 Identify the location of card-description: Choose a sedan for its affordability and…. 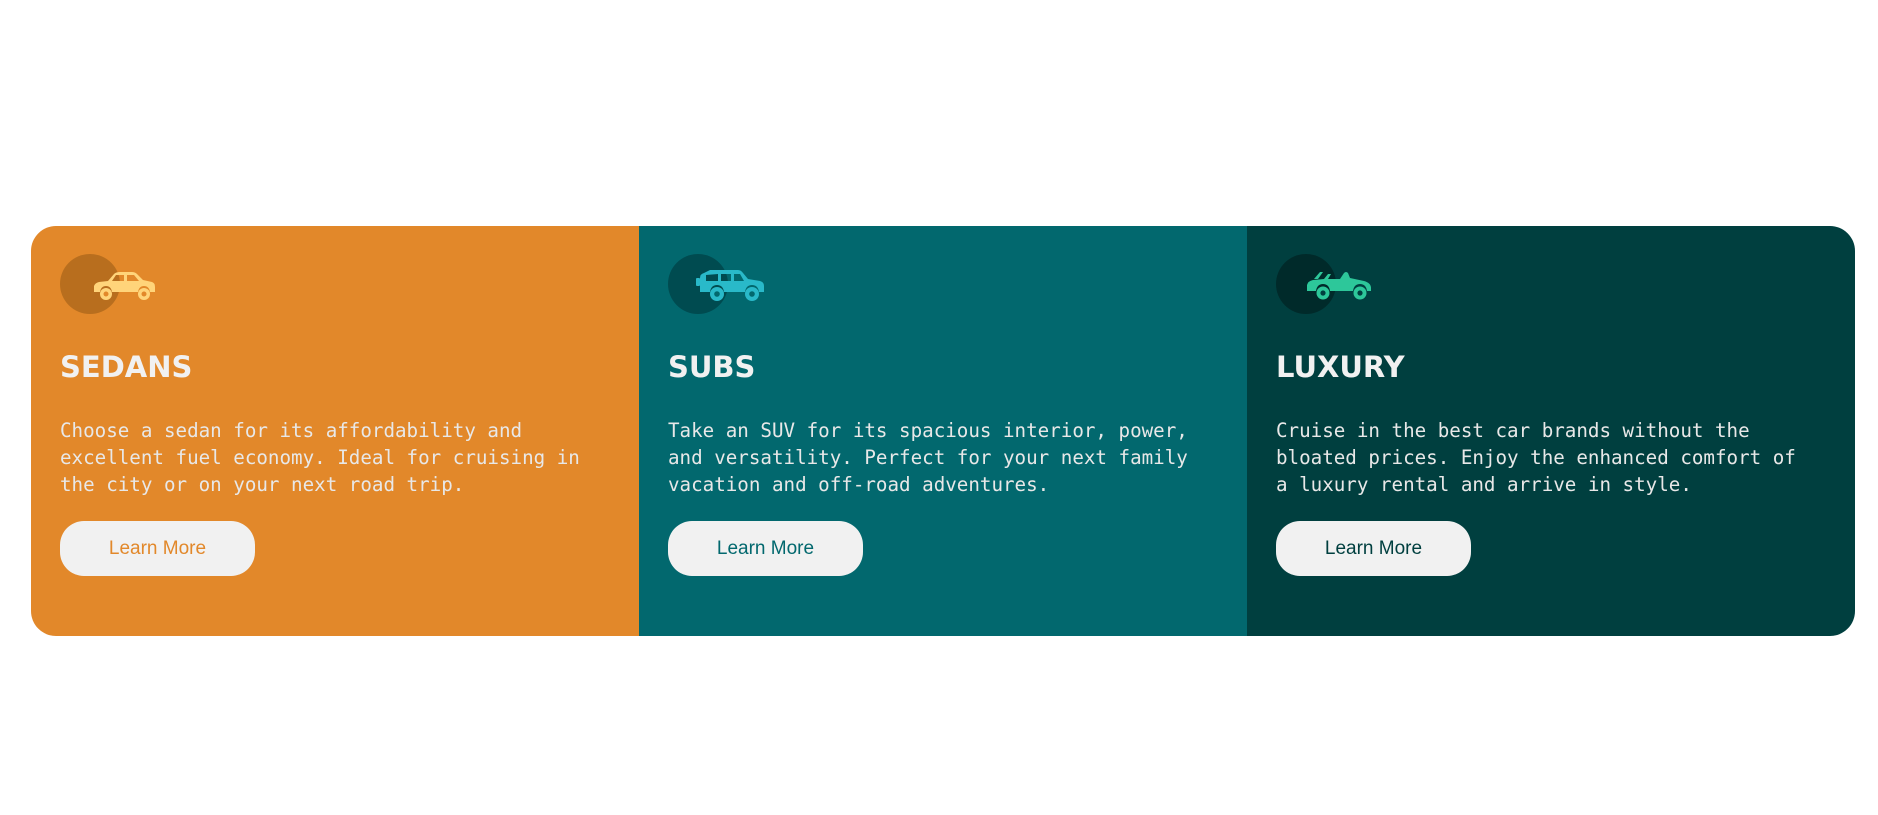
(320, 457).